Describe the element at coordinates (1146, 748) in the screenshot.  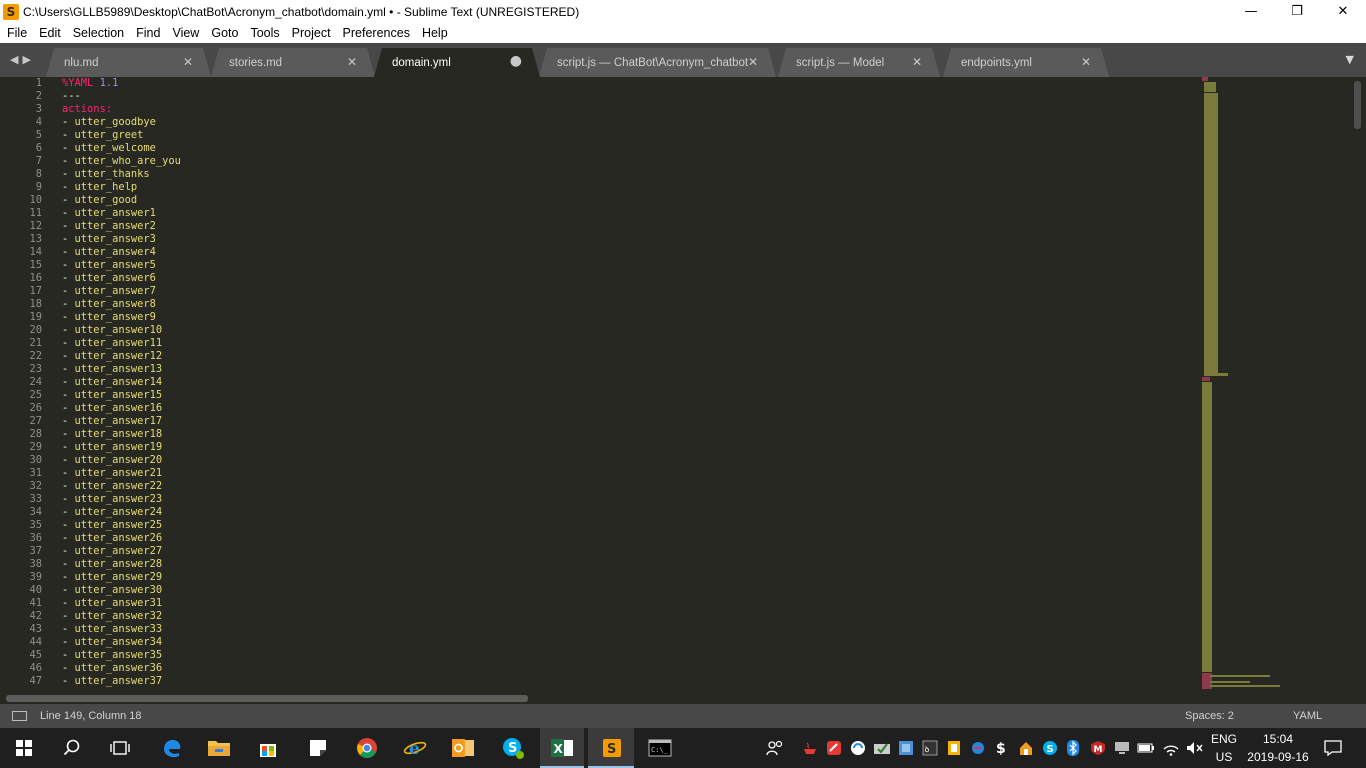
I see `battery-icon` at that location.